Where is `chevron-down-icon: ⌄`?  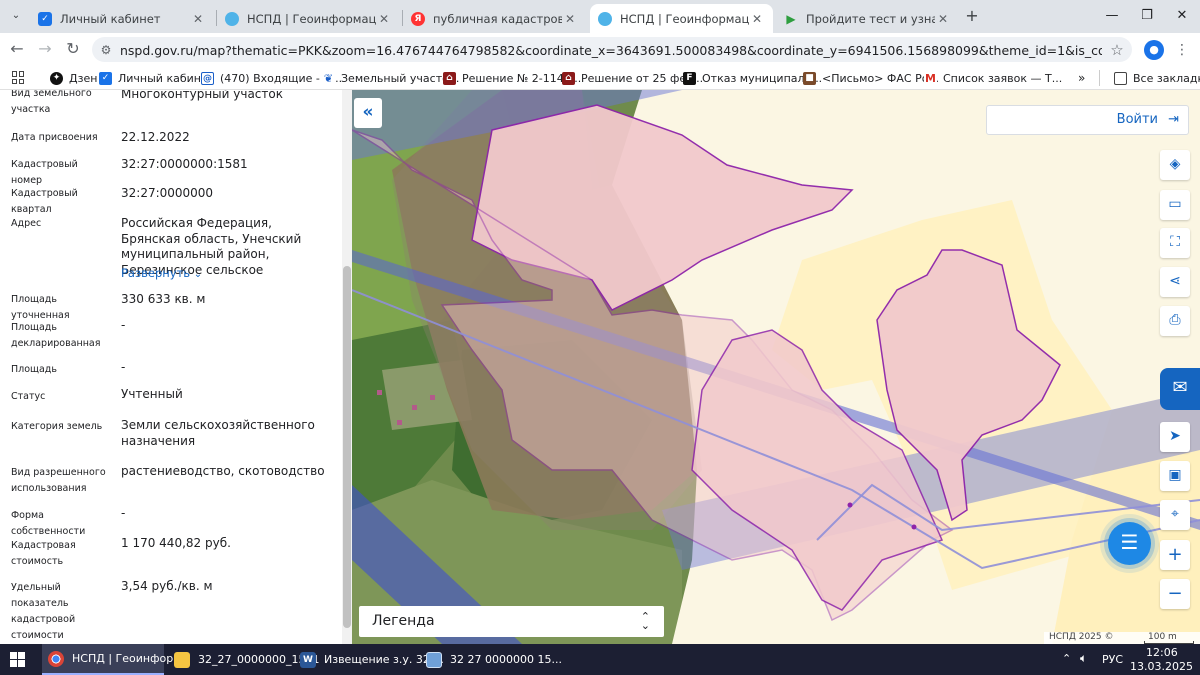 chevron-down-icon: ⌄ is located at coordinates (198, 274).